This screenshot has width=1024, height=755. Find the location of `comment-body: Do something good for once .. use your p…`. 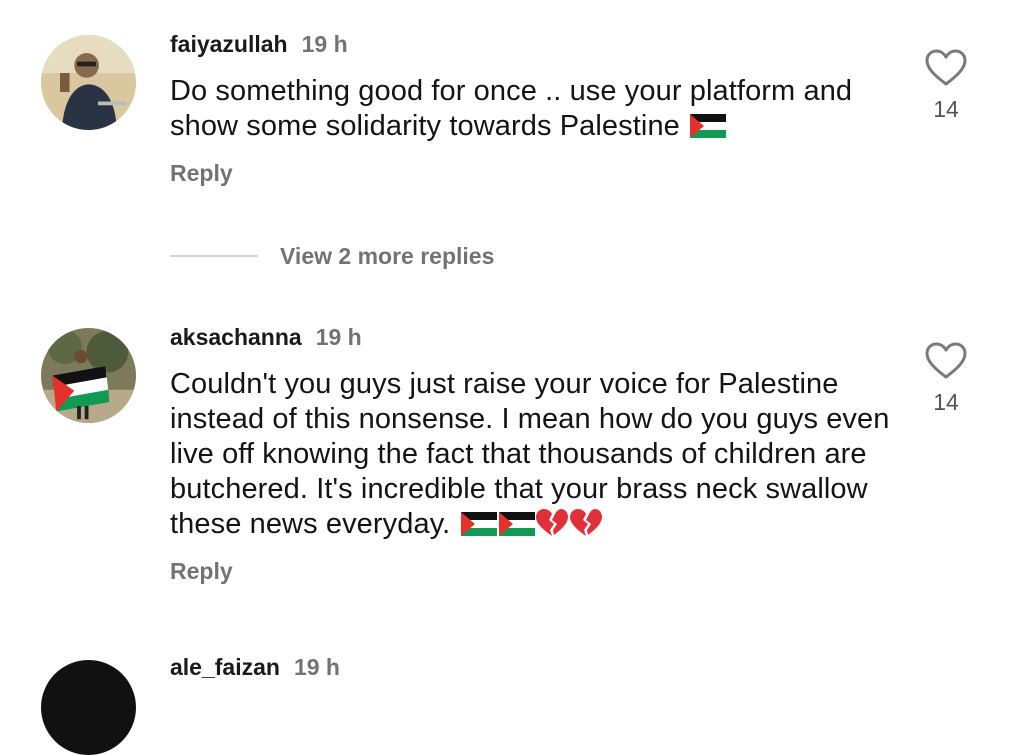

comment-body: Do something good for once .. use your p… is located at coordinates (511, 108).